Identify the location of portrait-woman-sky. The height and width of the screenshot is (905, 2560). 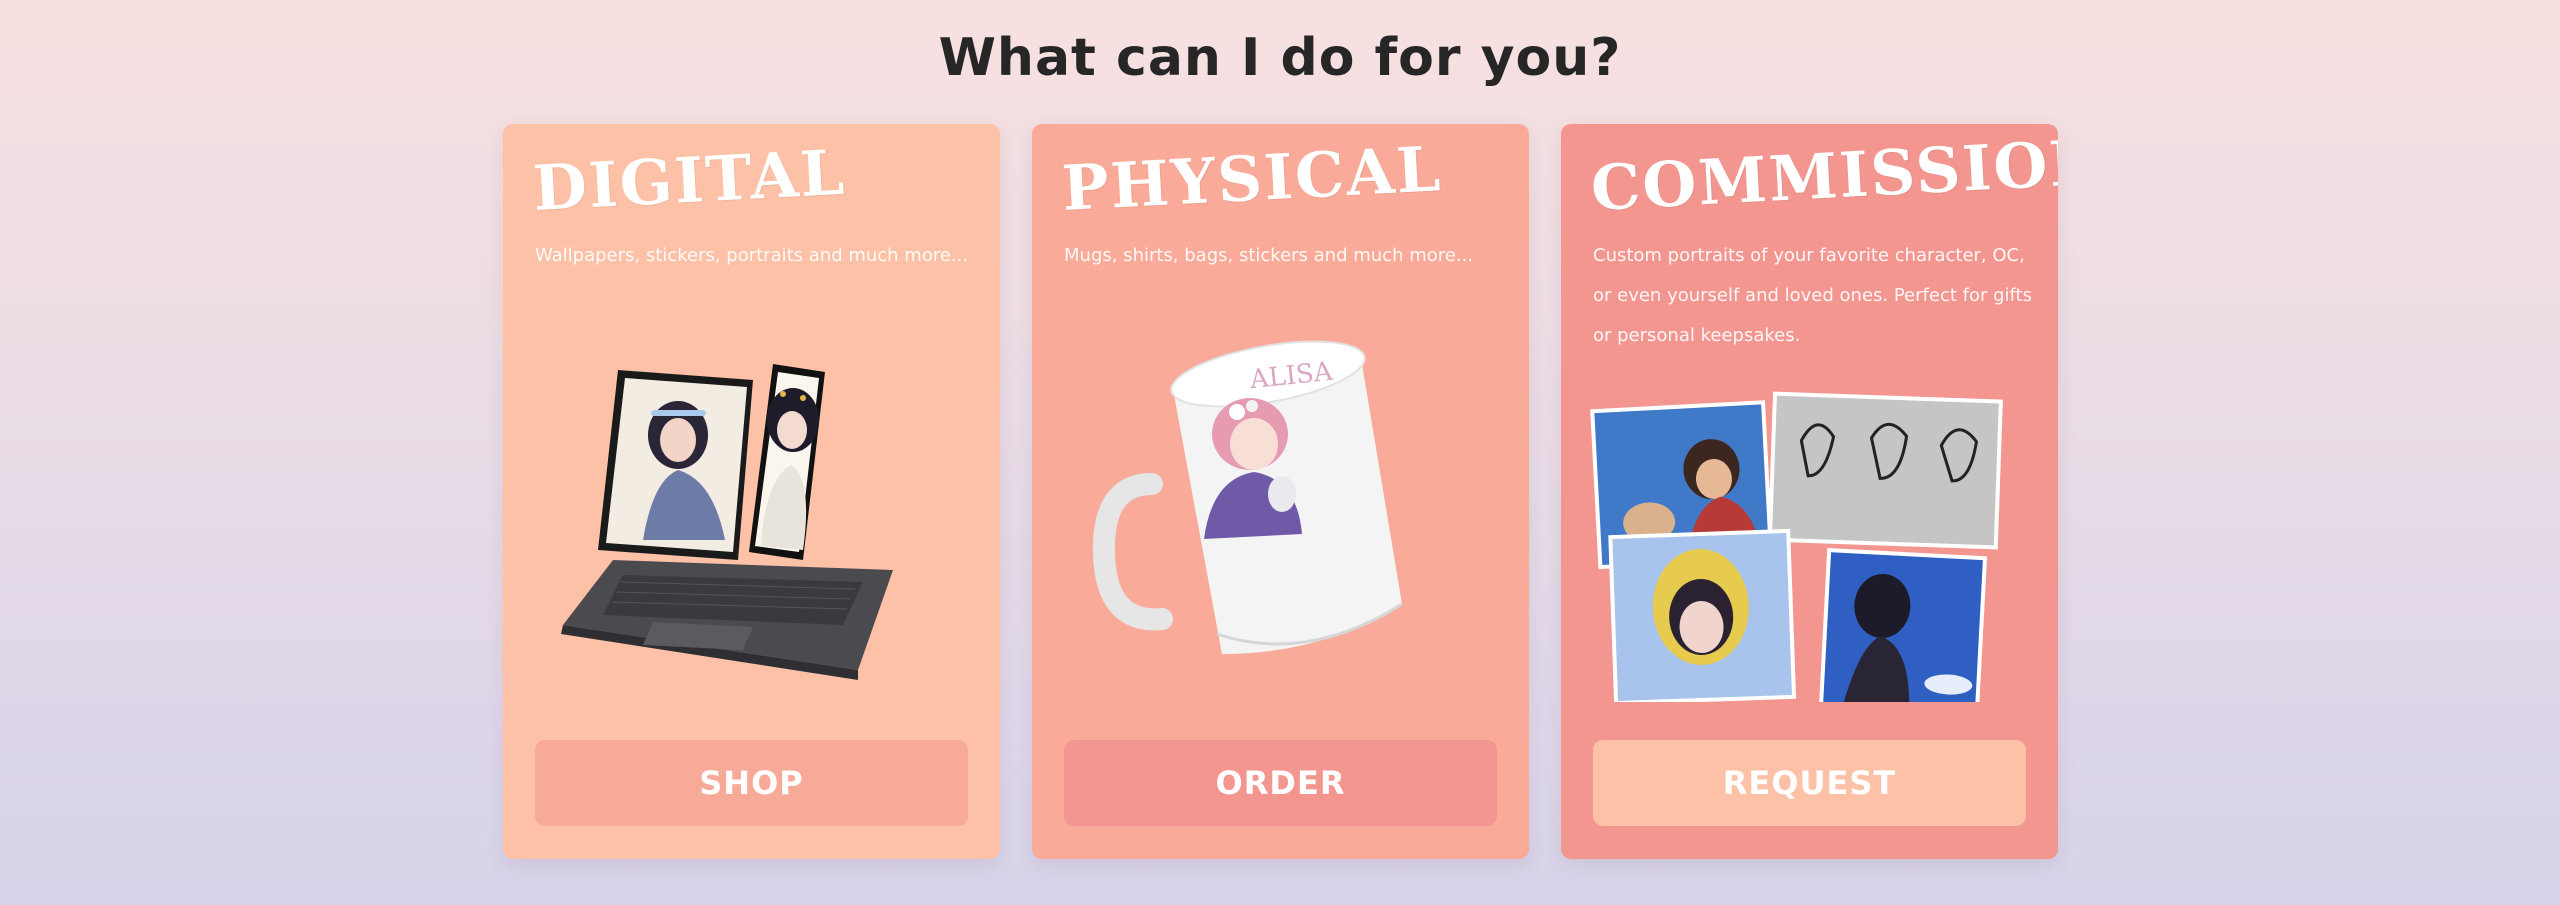
(1903, 625).